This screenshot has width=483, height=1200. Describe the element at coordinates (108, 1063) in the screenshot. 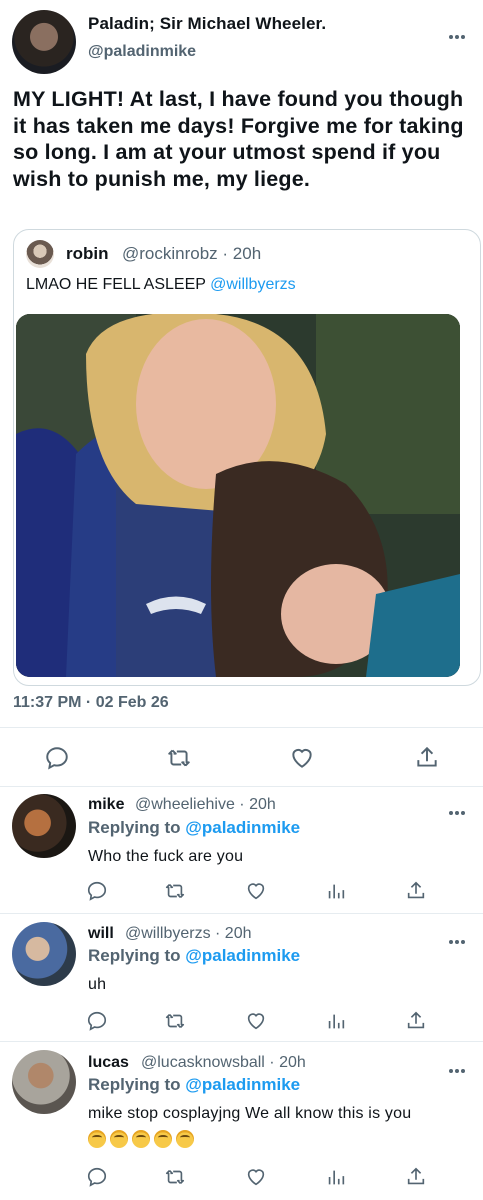

I see `reply-display-name: lucas` at that location.